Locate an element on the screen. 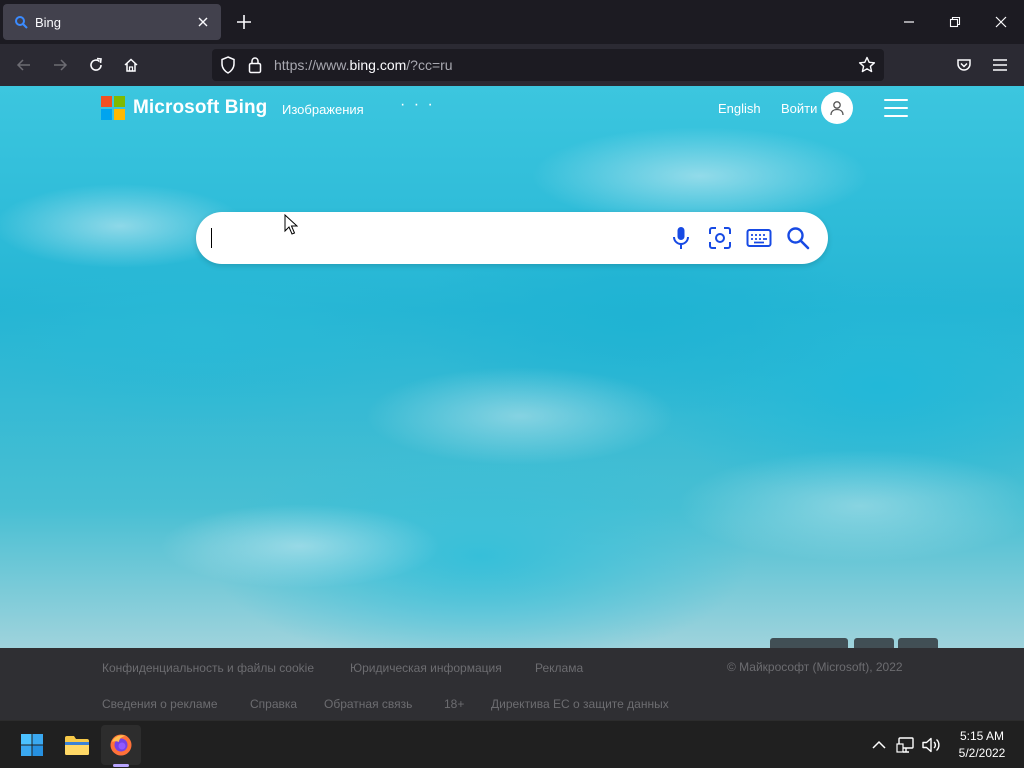  keyboard-icon is located at coordinates (759, 238).